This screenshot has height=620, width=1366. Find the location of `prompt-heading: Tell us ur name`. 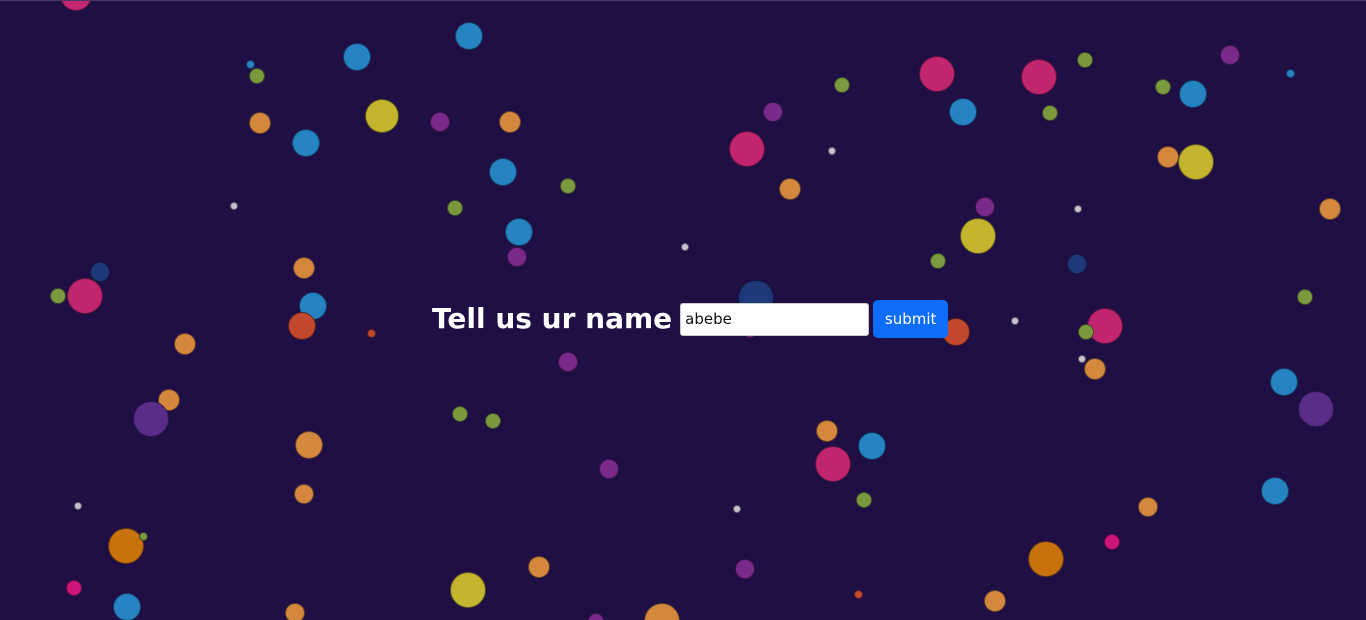

prompt-heading: Tell us ur name is located at coordinates (552, 318).